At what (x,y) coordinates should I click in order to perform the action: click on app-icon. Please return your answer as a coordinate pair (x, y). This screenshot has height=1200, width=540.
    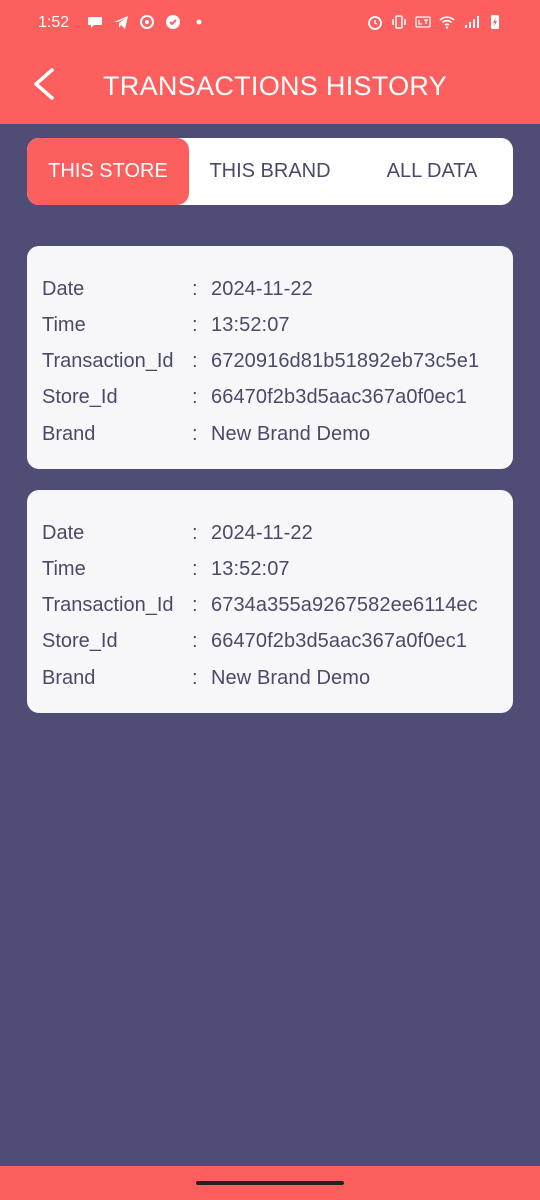
    Looking at the image, I should click on (147, 22).